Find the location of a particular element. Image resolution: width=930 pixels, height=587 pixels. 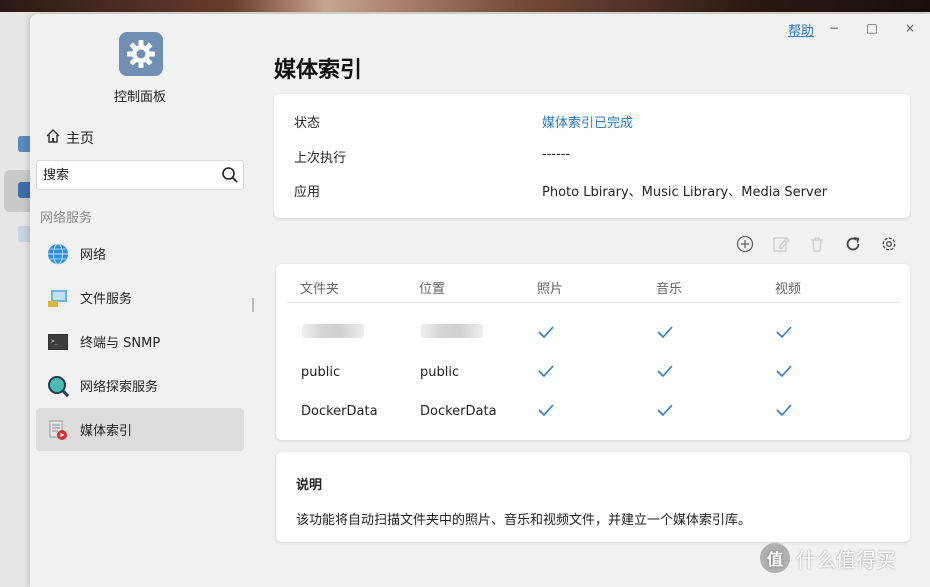

sidebar-item-media-index: 媒体索引 is located at coordinates (140, 429).